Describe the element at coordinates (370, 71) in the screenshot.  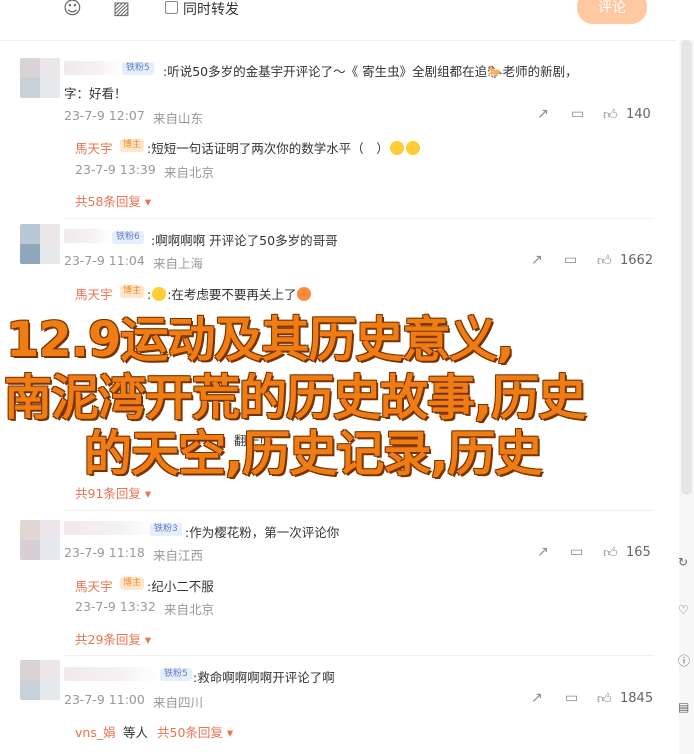
I see `comment-text: :听说50多岁的金基宇开评论了～《 寄生虫》全剧组都在追🐎老师的新剧，` at that location.